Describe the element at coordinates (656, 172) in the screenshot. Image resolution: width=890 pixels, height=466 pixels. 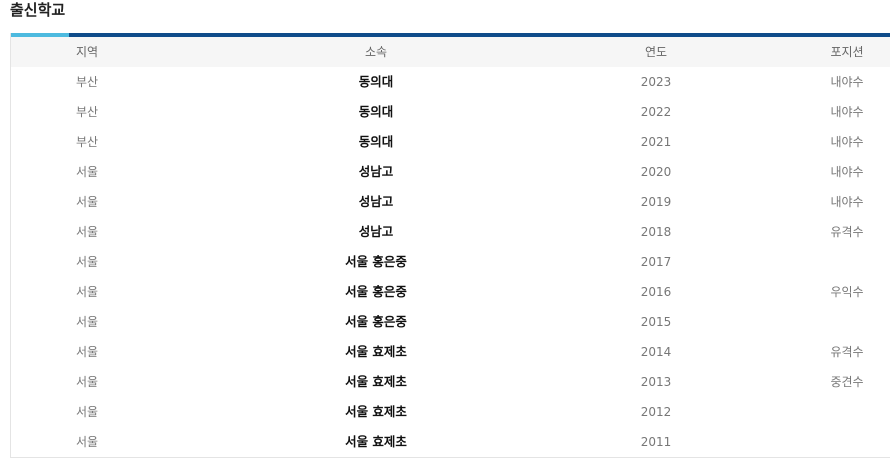
I see `year-cell: 2020` at that location.